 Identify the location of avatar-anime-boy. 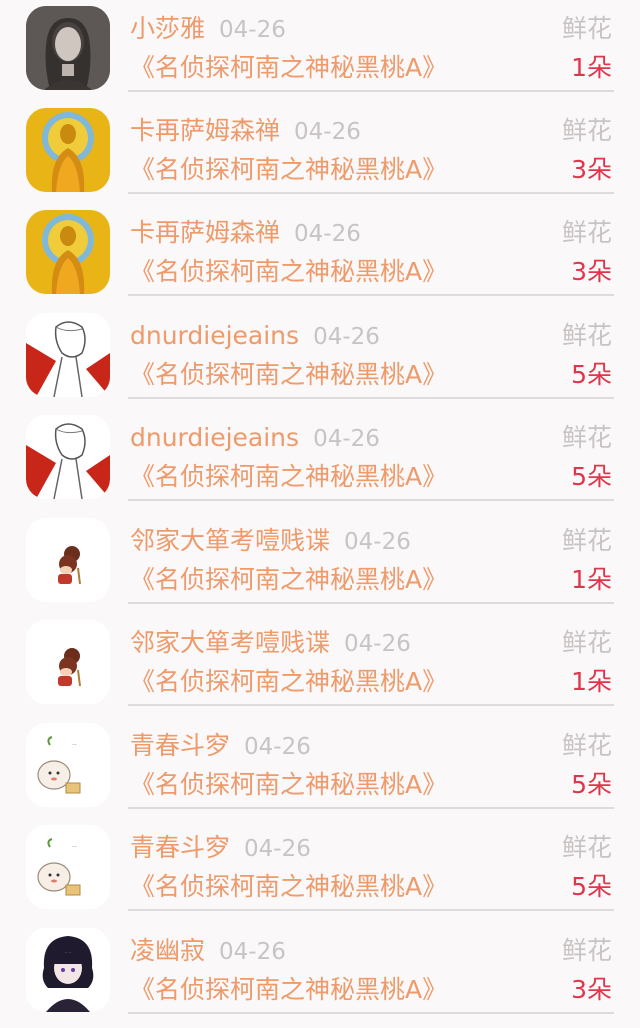
(68, 970).